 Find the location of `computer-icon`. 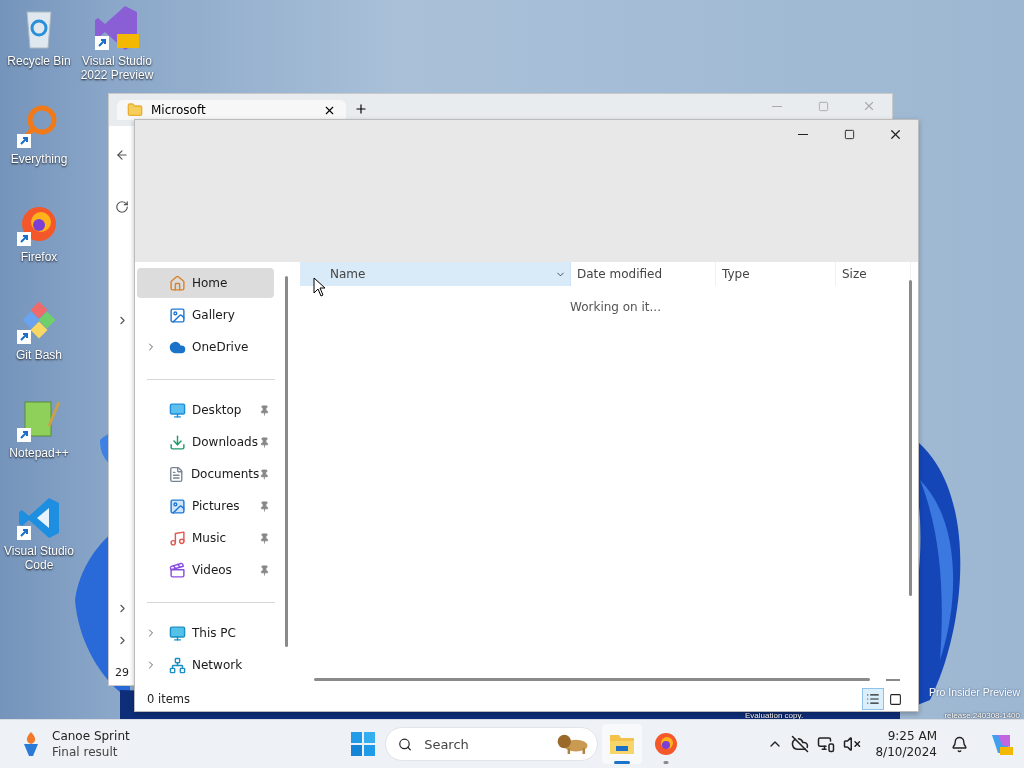

computer-icon is located at coordinates (177, 633).